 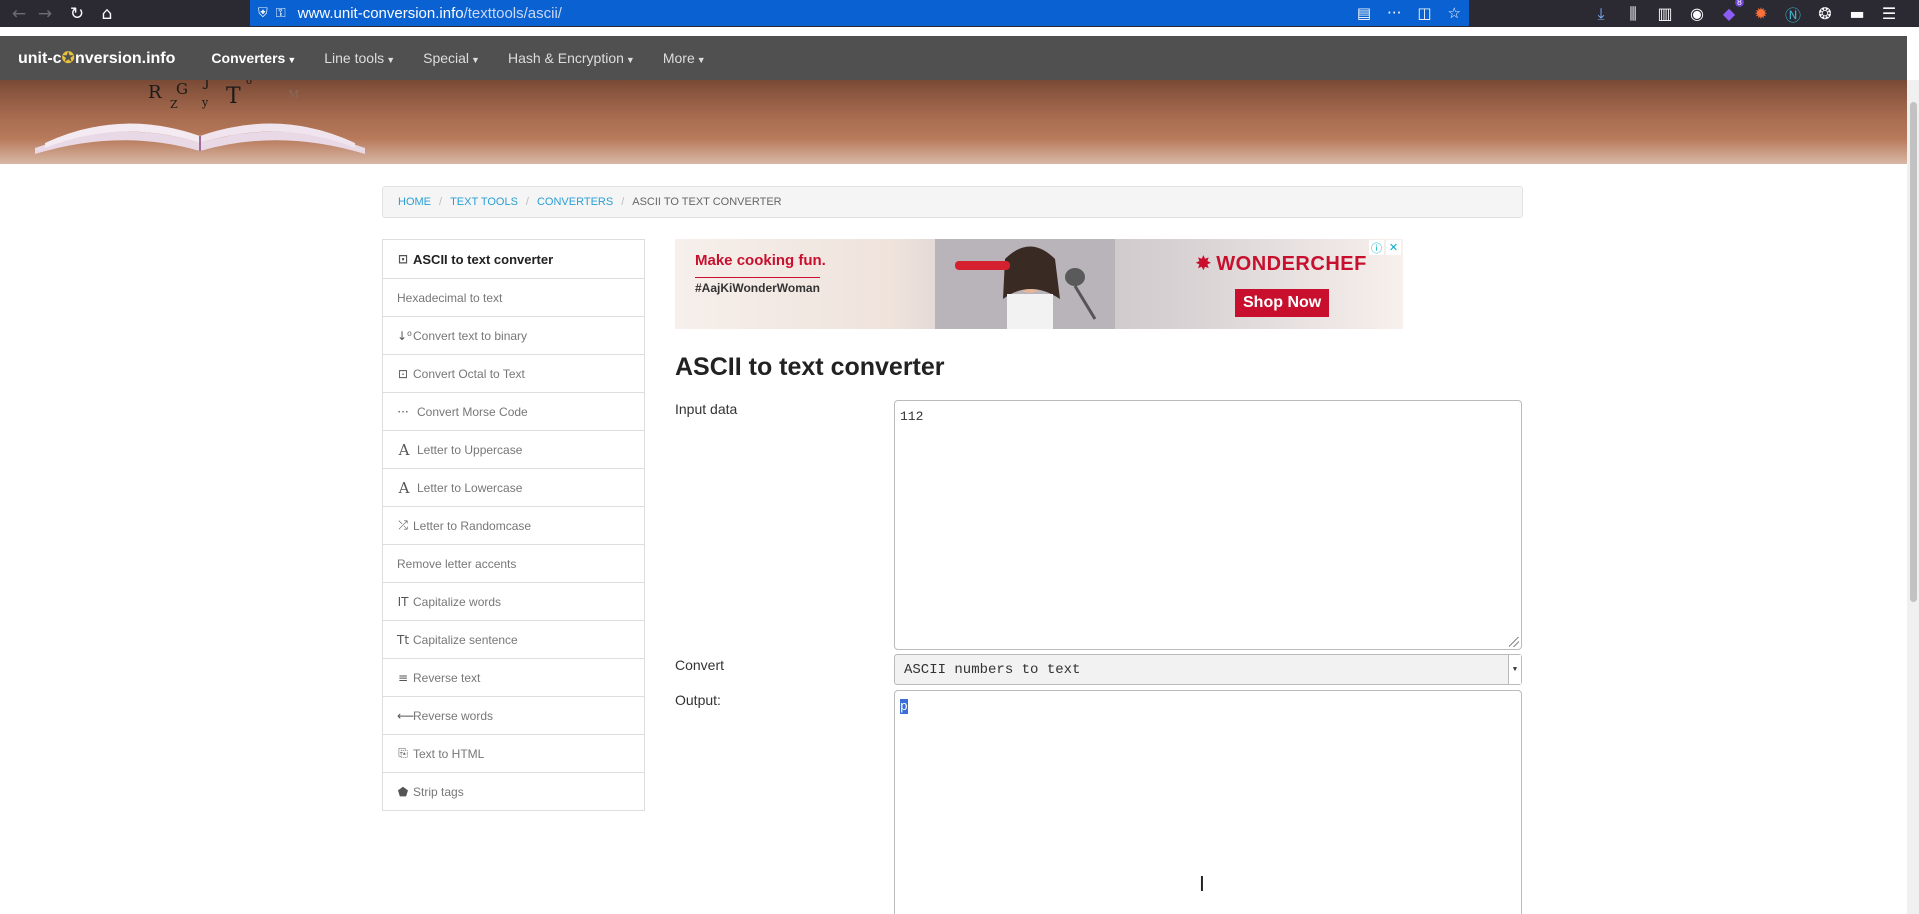 I want to click on account-icon: ◉, so click(x=1697, y=13).